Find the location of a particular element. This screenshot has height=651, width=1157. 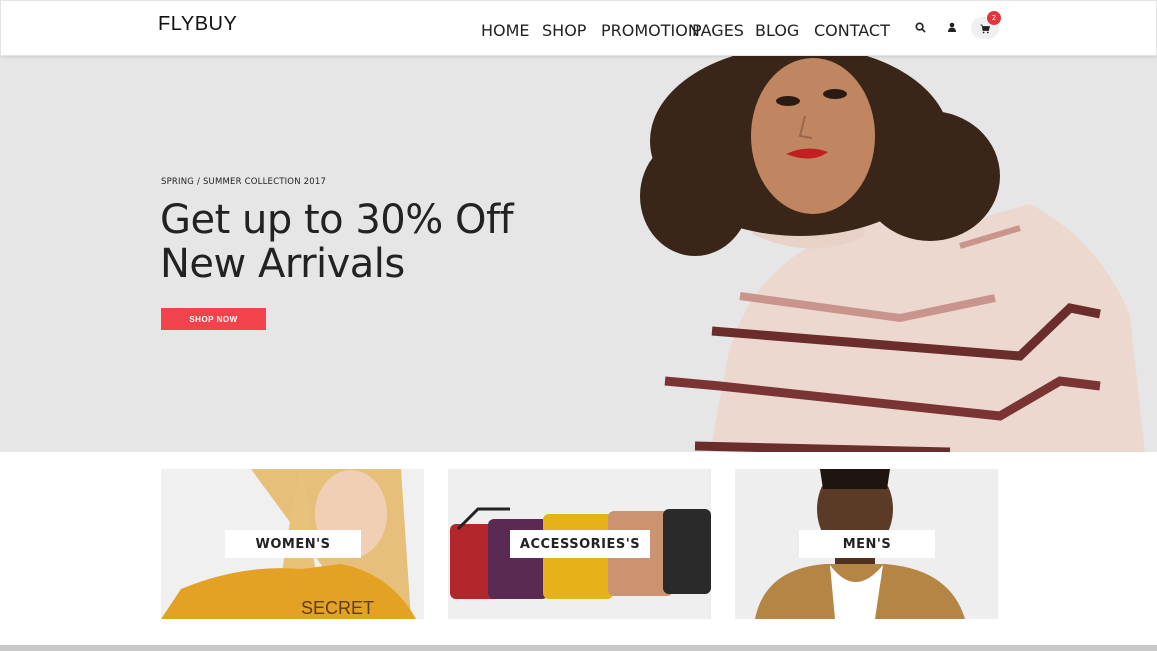

hero-title-line-2: New Arrivals is located at coordinates (282, 264).